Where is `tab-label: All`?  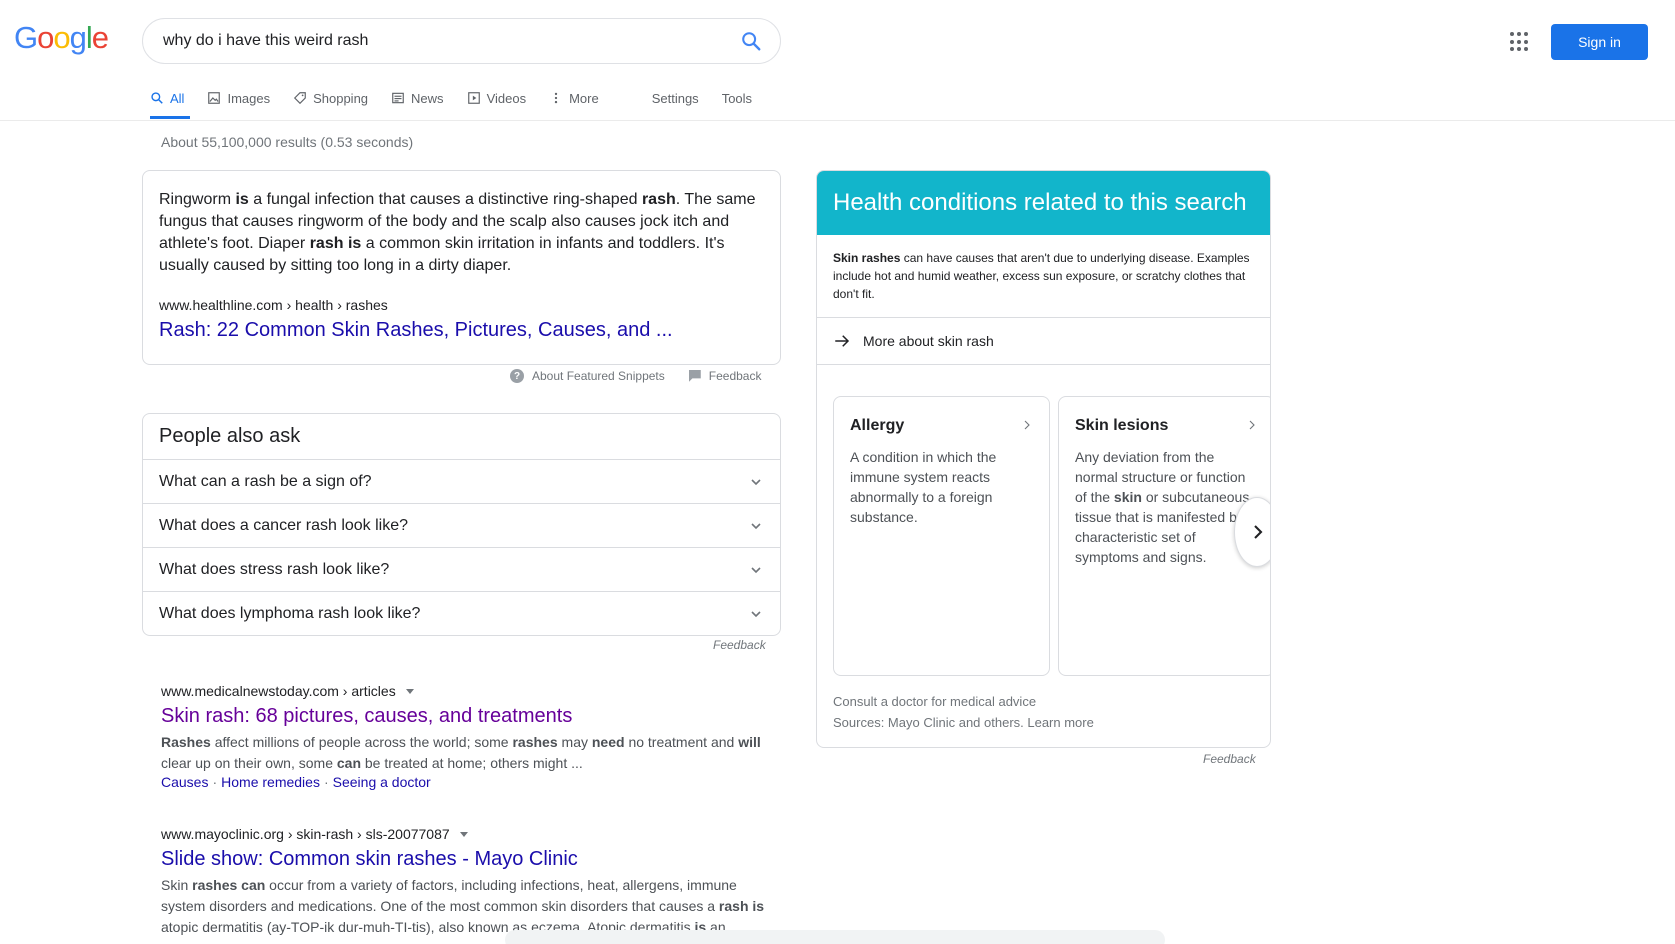 tab-label: All is located at coordinates (177, 98).